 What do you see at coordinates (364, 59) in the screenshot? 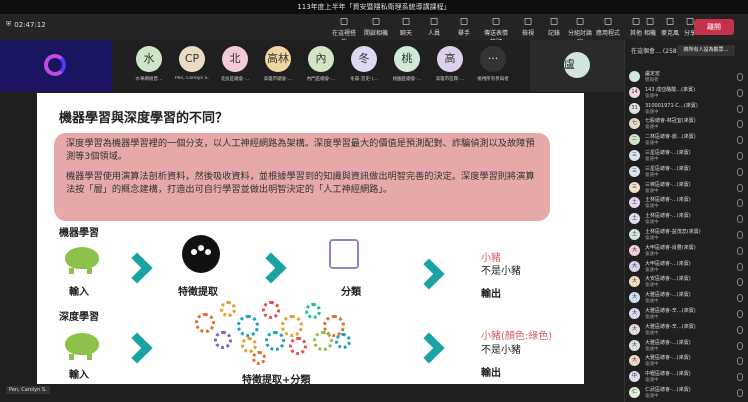
I see `avatar: 冬` at bounding box center [364, 59].